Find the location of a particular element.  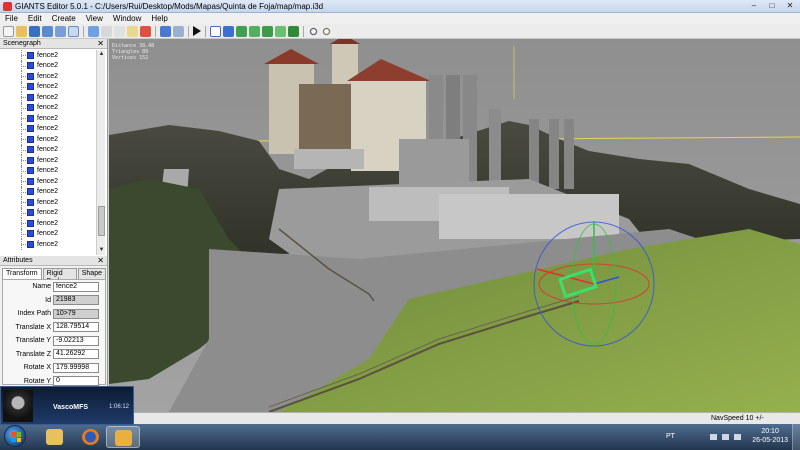

scenegraph-scrollbar: ▲ ▼ is located at coordinates (100, 152).